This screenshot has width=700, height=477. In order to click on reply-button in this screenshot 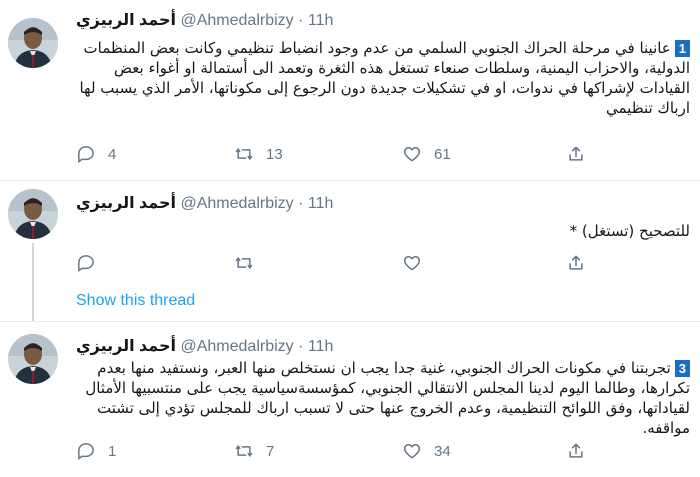, I will do `click(92, 263)`.